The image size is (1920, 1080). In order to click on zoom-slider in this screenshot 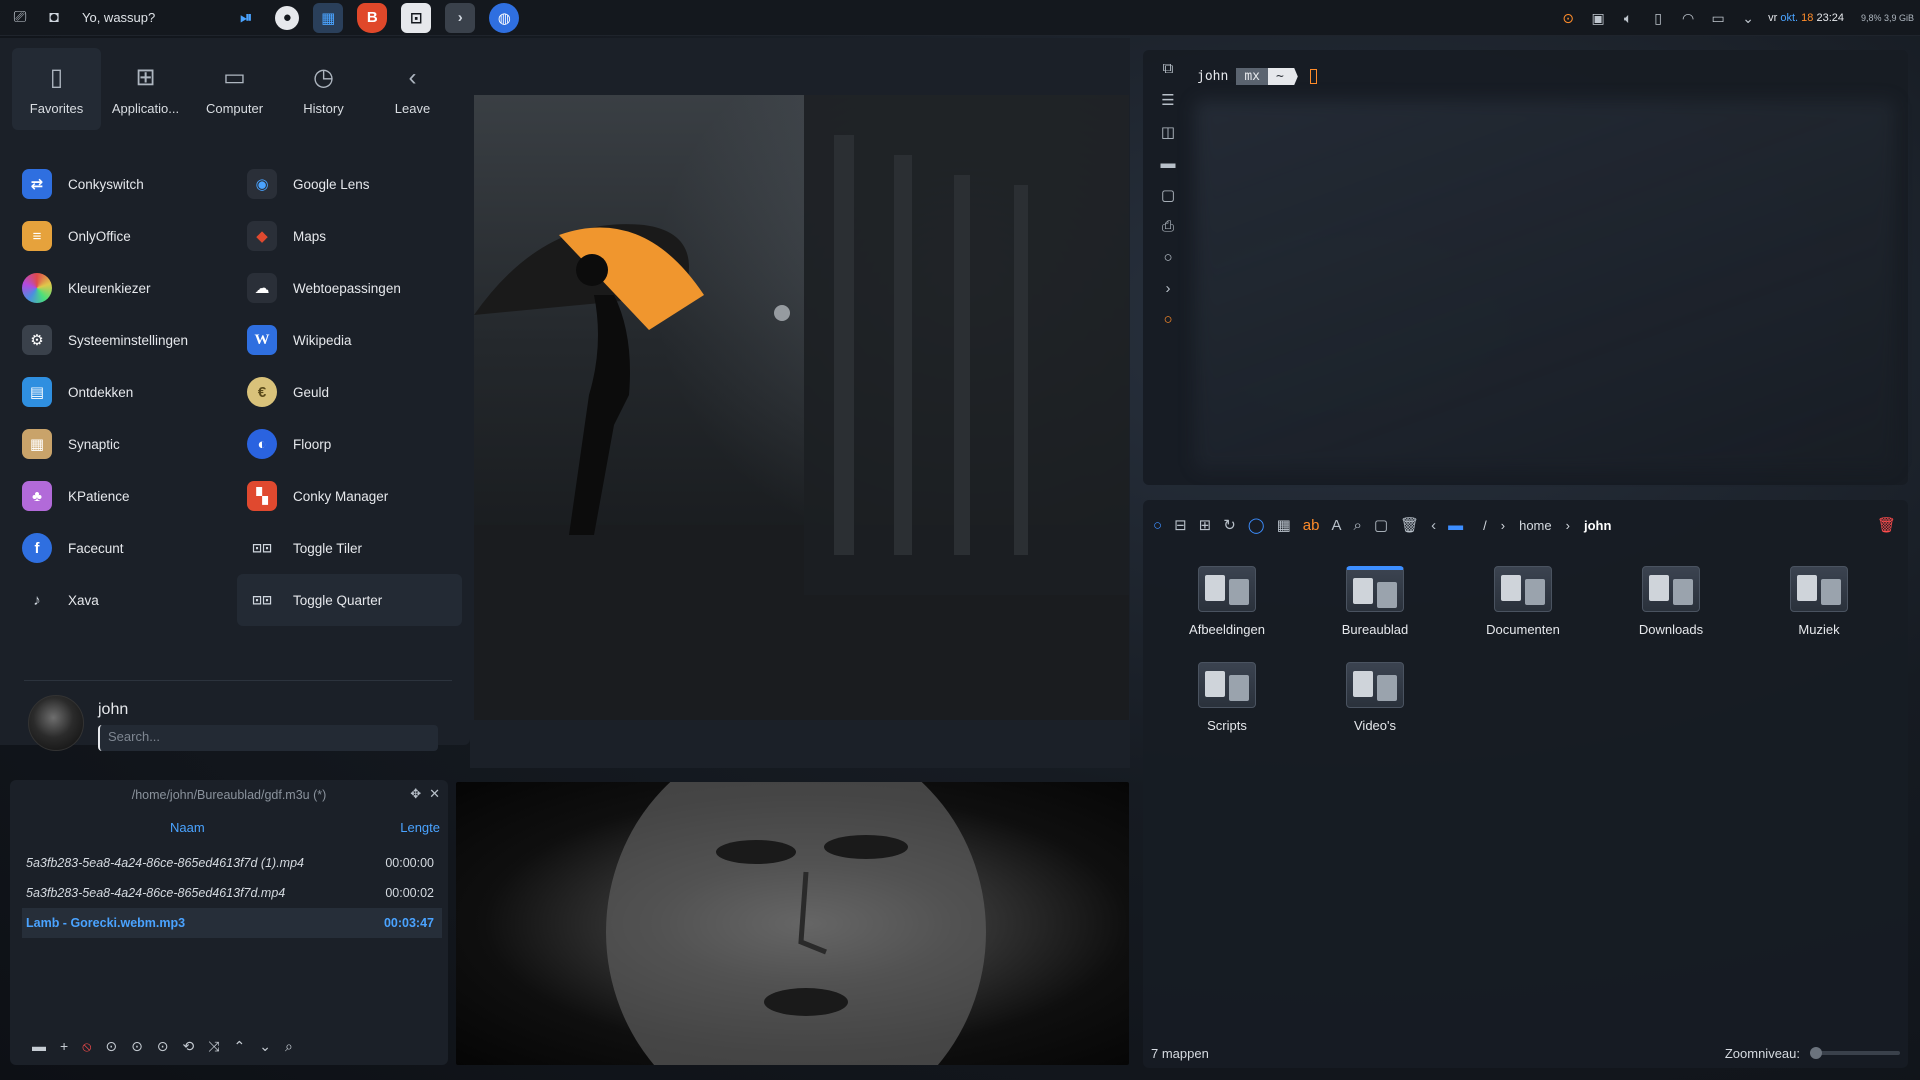, I will do `click(1855, 1053)`.